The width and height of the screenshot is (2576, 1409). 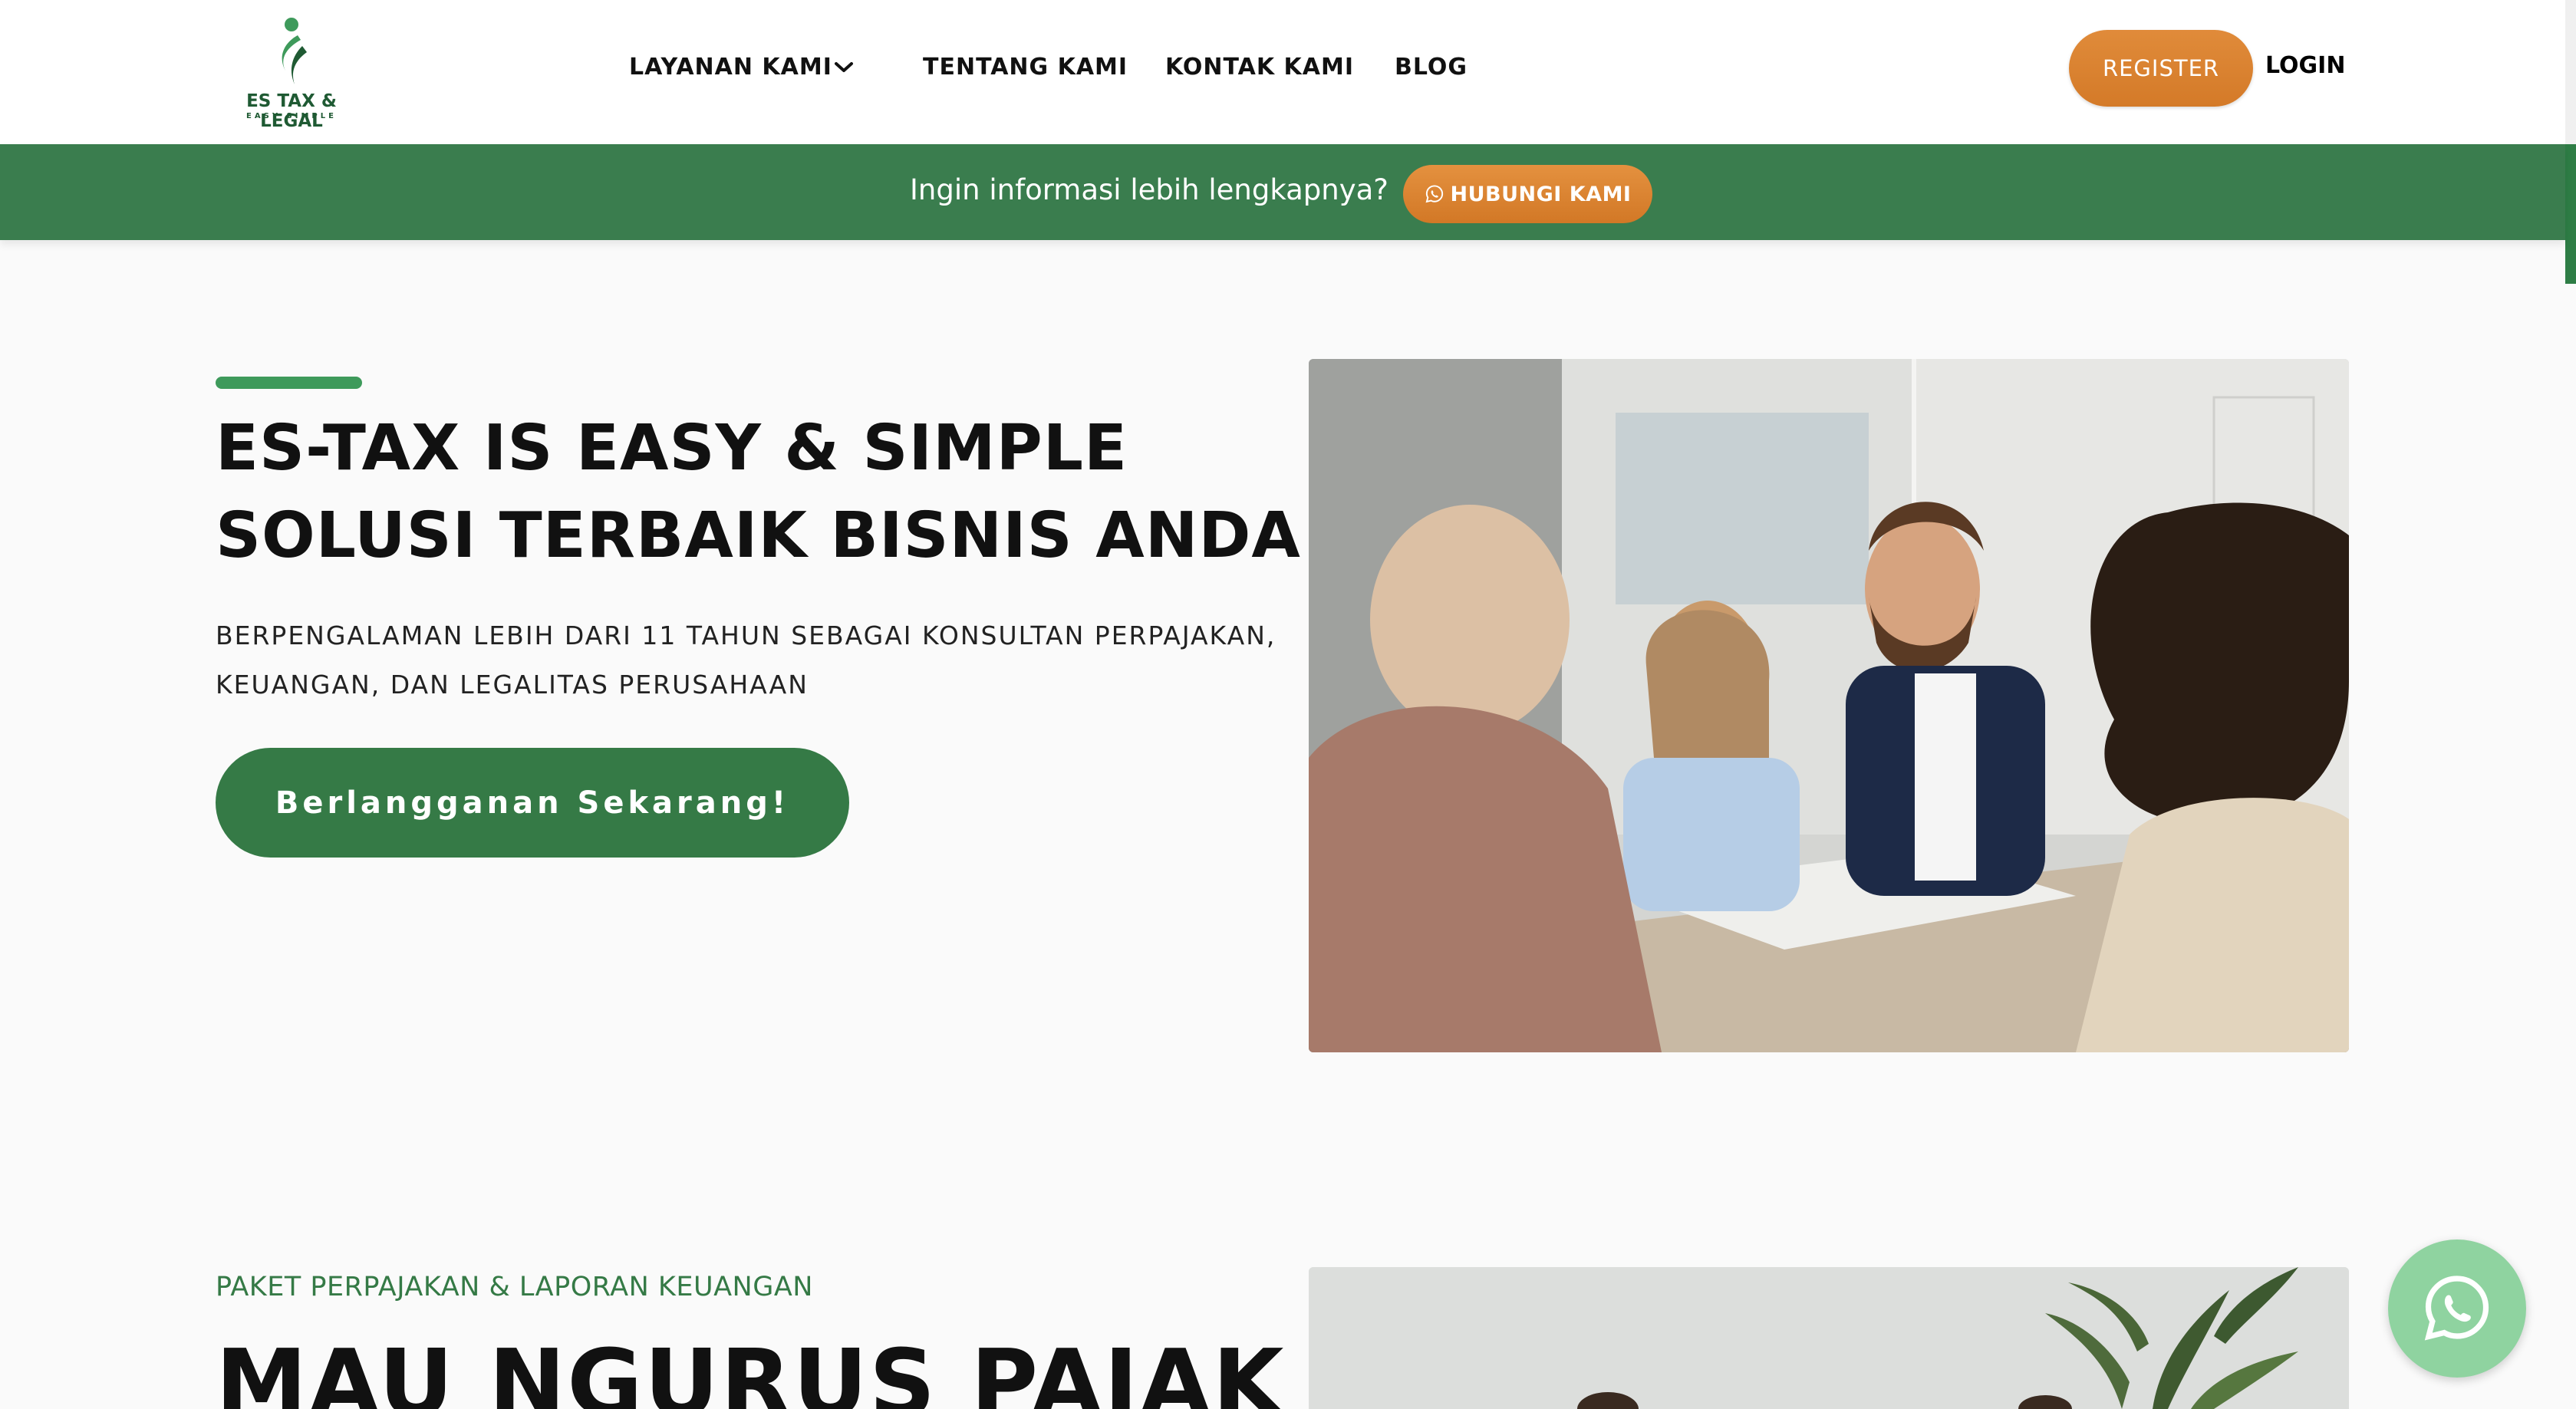 I want to click on site-logo: ES TAX & LEGAL EASY SIMPLE, so click(x=291, y=74).